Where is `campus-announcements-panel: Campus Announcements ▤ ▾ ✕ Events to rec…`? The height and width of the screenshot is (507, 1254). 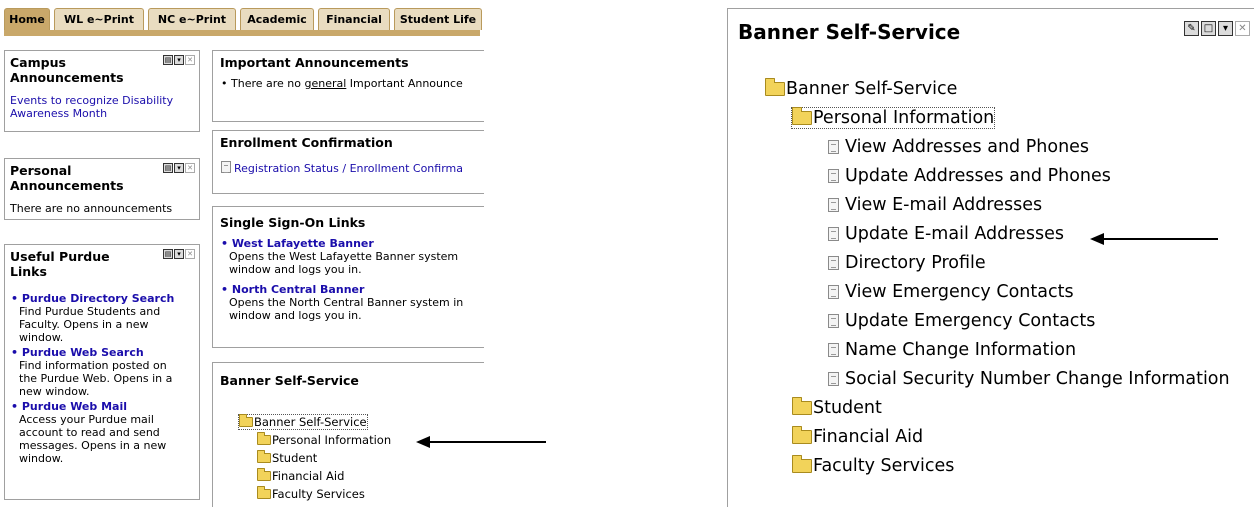 campus-announcements-panel: Campus Announcements ▤ ▾ ✕ Events to rec… is located at coordinates (102, 91).